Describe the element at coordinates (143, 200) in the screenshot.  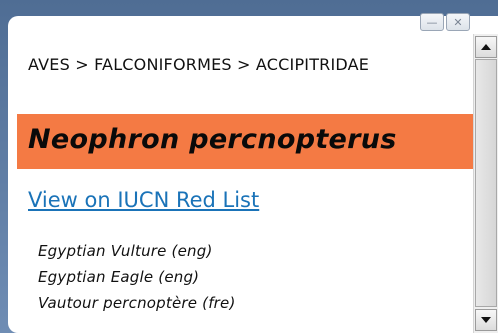
I see `iucn-red-list-link: View on IUCN Red List` at that location.